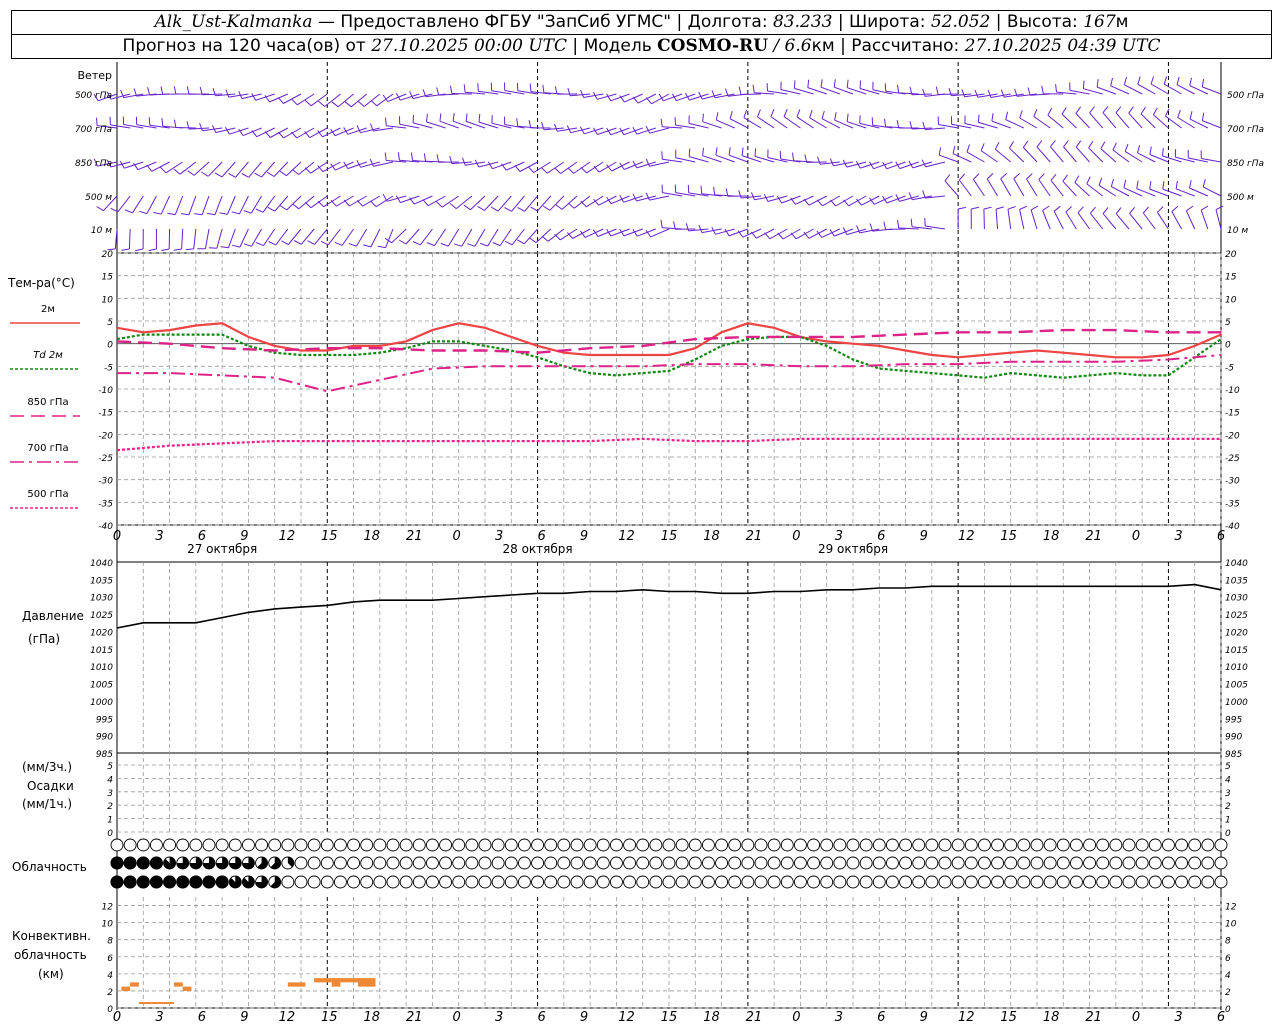 The height and width of the screenshot is (1024, 1280). I want to click on temp-legend-label: 500 гПа, so click(47, 494).